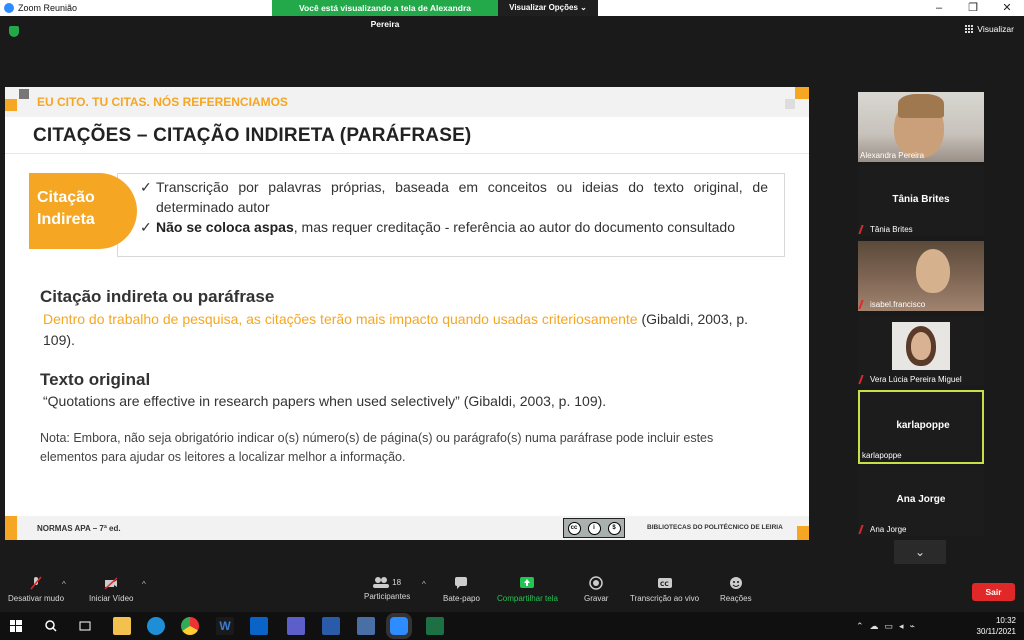  What do you see at coordinates (14, 31) in the screenshot?
I see `security-shield-icon` at bounding box center [14, 31].